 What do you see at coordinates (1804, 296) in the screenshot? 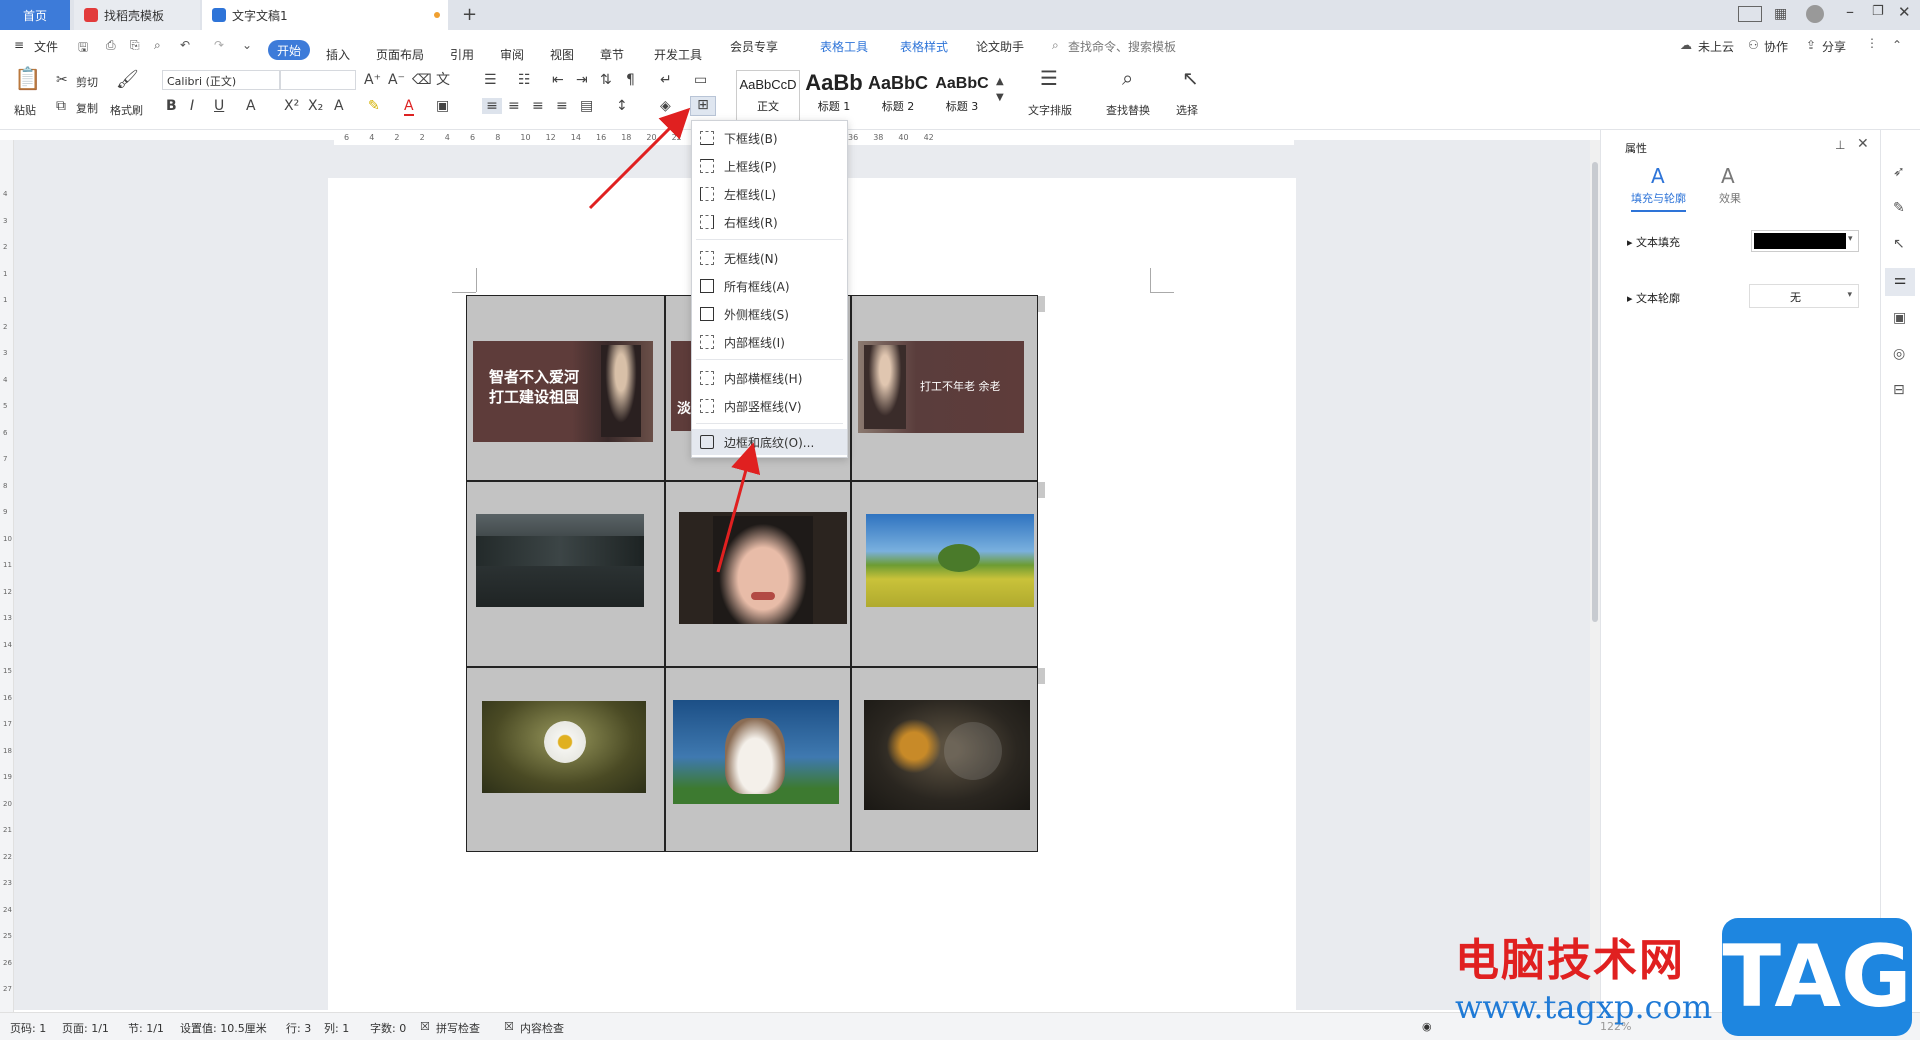
I see `text-outline-select: 无 ▾` at bounding box center [1804, 296].